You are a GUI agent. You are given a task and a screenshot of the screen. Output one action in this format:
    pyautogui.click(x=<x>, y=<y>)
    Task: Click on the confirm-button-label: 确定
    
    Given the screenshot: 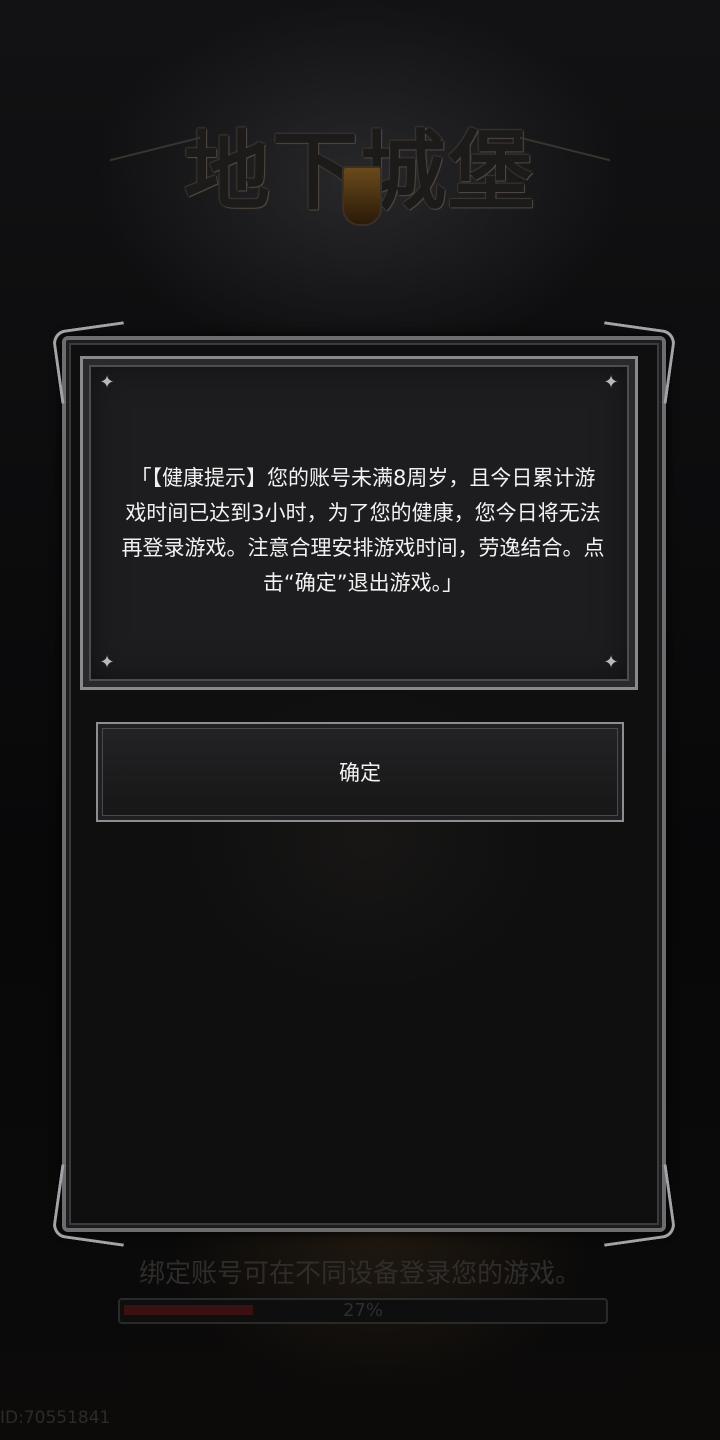 What is the action you would take?
    pyautogui.click(x=360, y=773)
    